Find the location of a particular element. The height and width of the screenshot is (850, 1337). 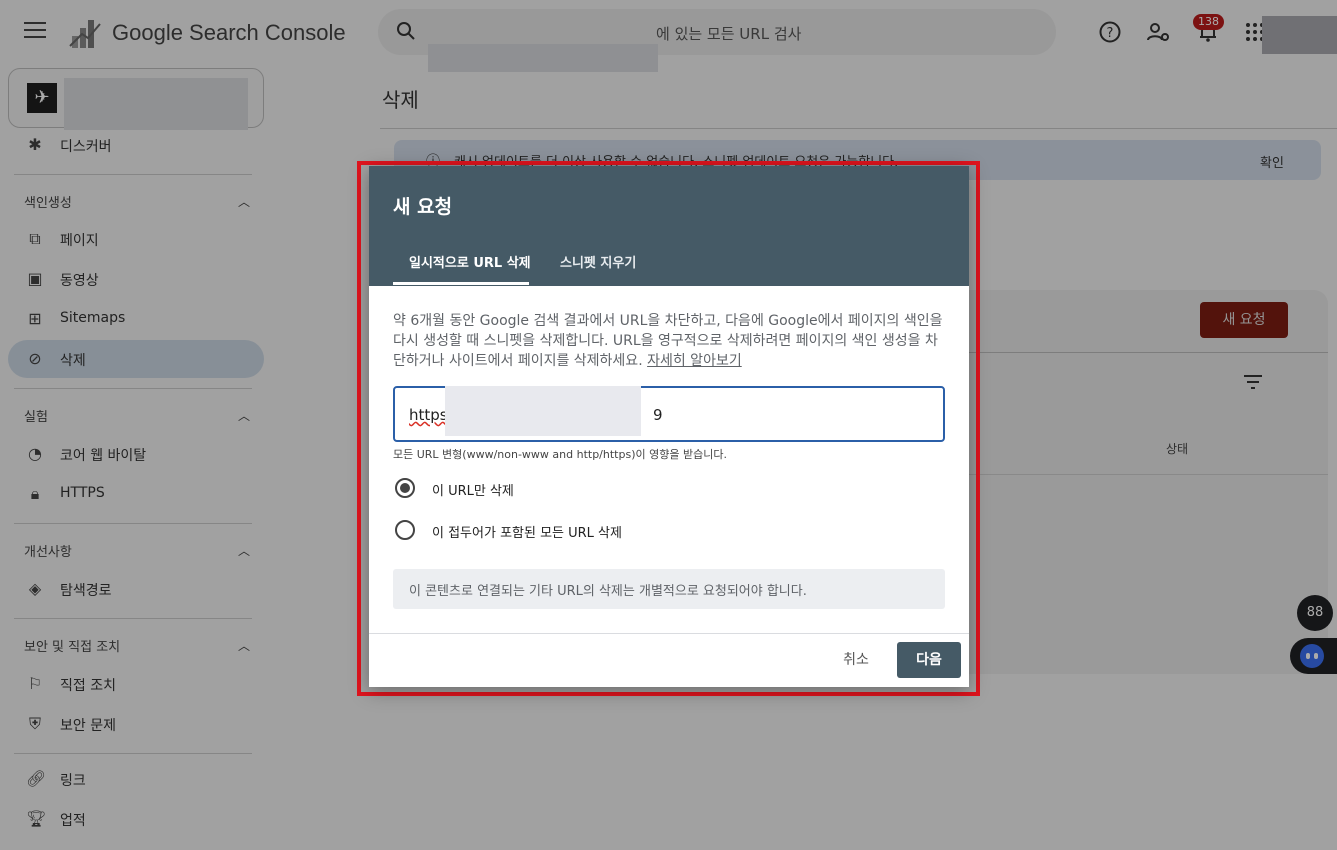

cancel-button: 취소 is located at coordinates (856, 660).